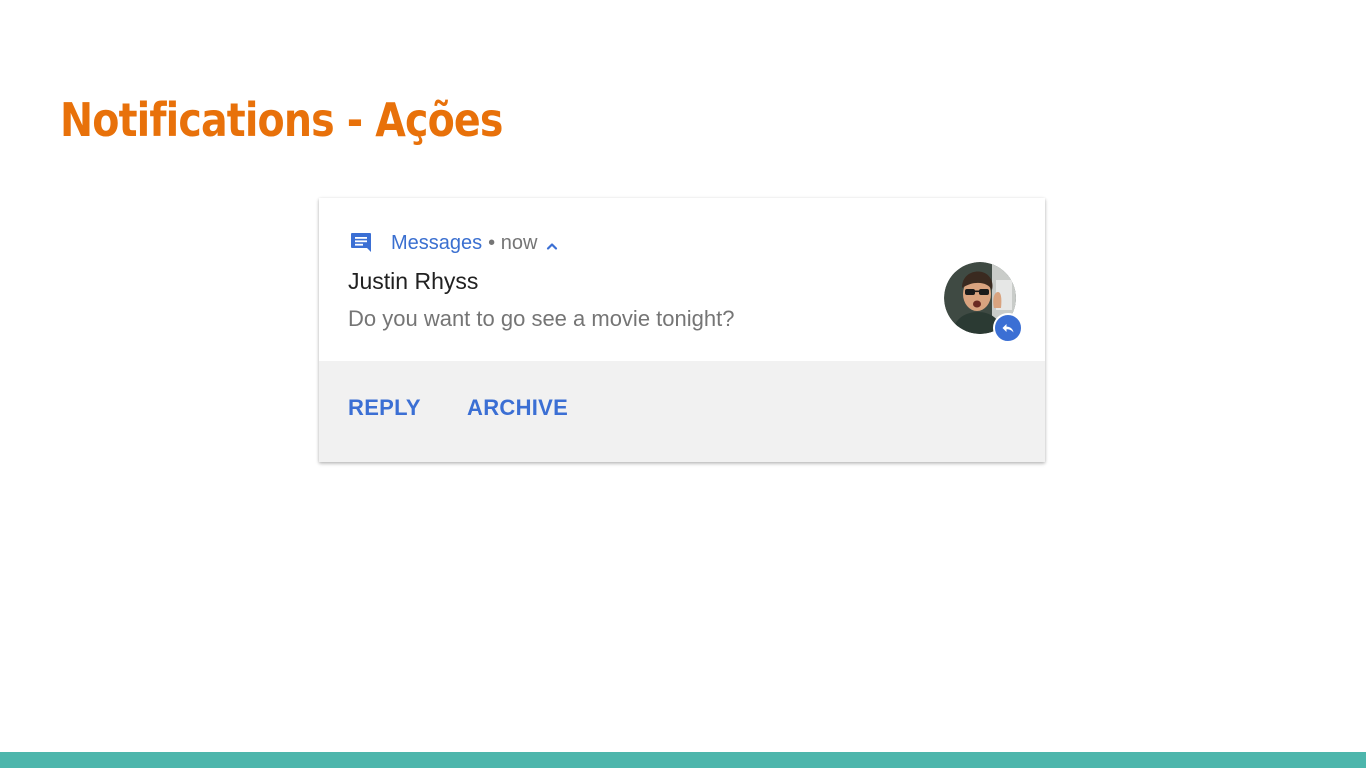  Describe the element at coordinates (384, 408) in the screenshot. I see `reply-button: REPLY` at that location.